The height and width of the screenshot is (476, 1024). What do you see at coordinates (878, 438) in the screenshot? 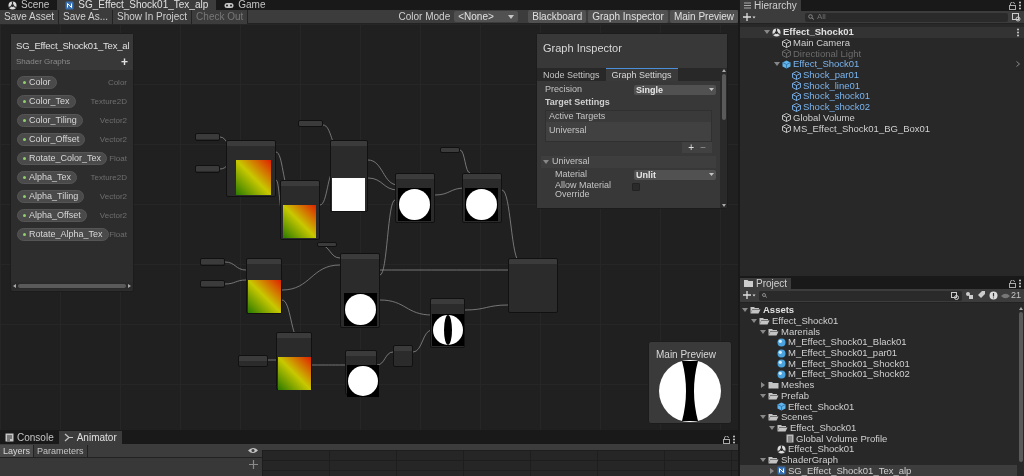
I see `project-item: Global Volume Profile` at bounding box center [878, 438].